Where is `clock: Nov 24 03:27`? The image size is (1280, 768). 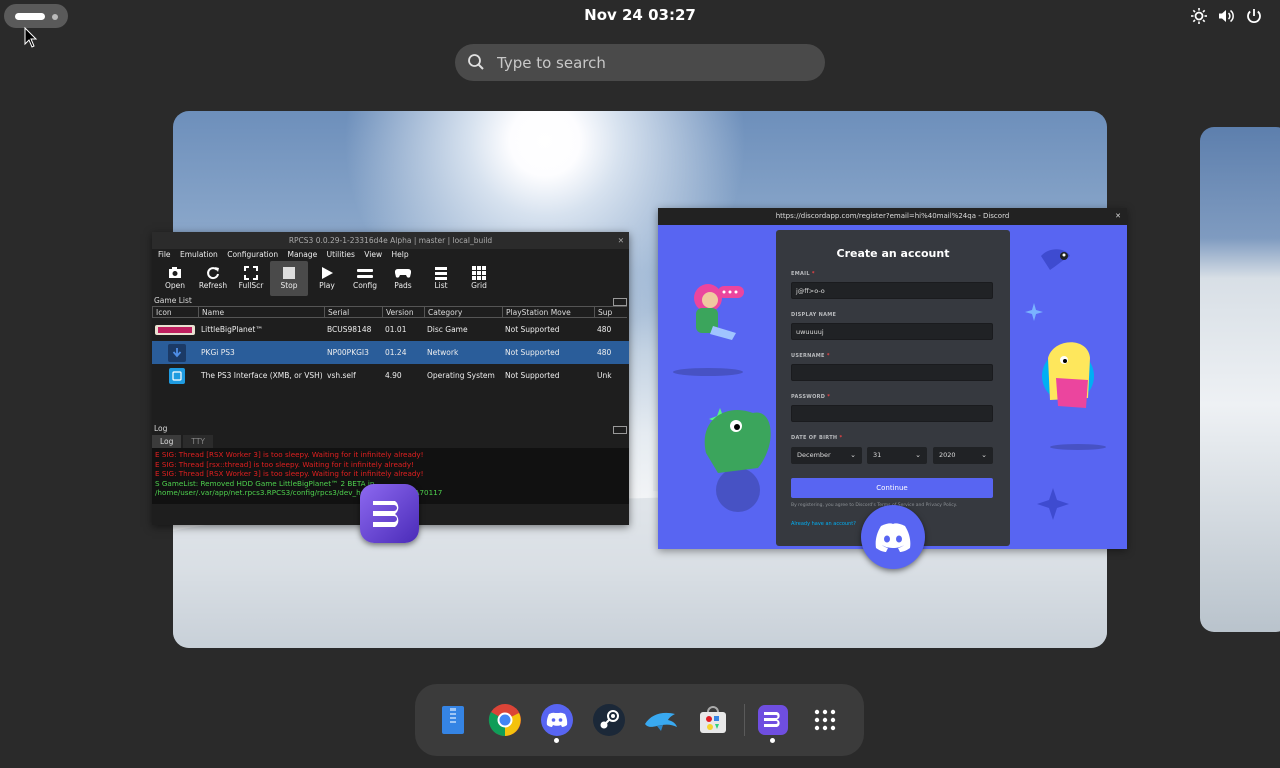 clock: Nov 24 03:27 is located at coordinates (640, 15).